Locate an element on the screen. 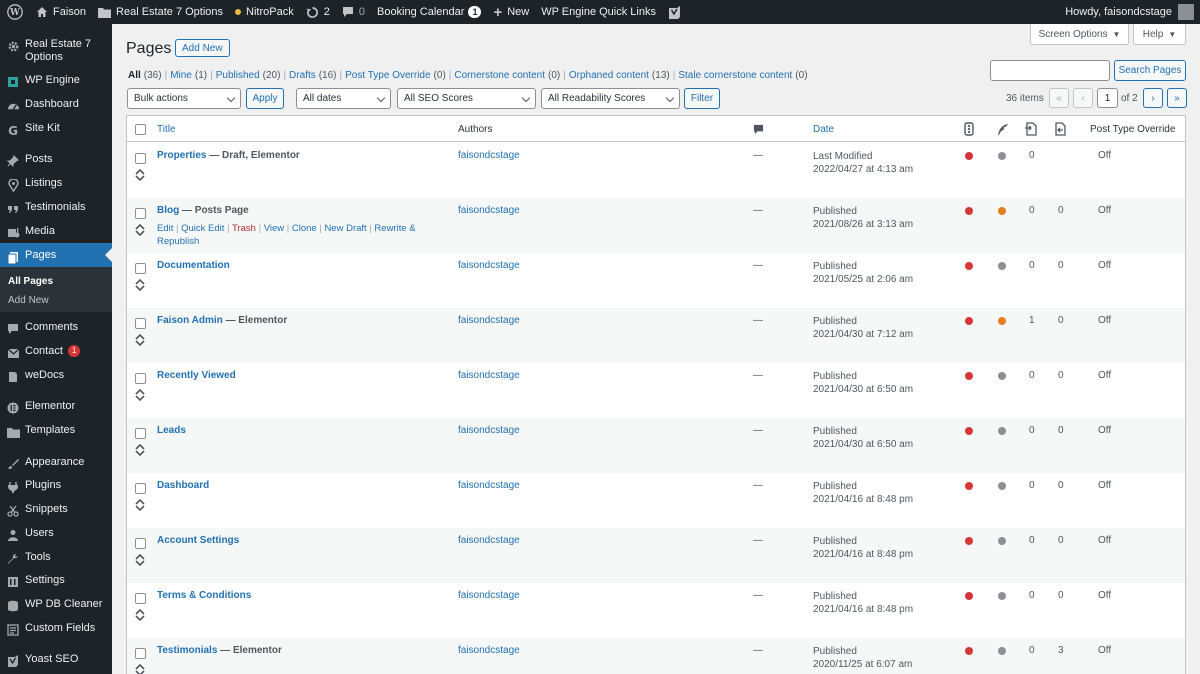 This screenshot has width=1200, height=674. search-input is located at coordinates (1050, 70).